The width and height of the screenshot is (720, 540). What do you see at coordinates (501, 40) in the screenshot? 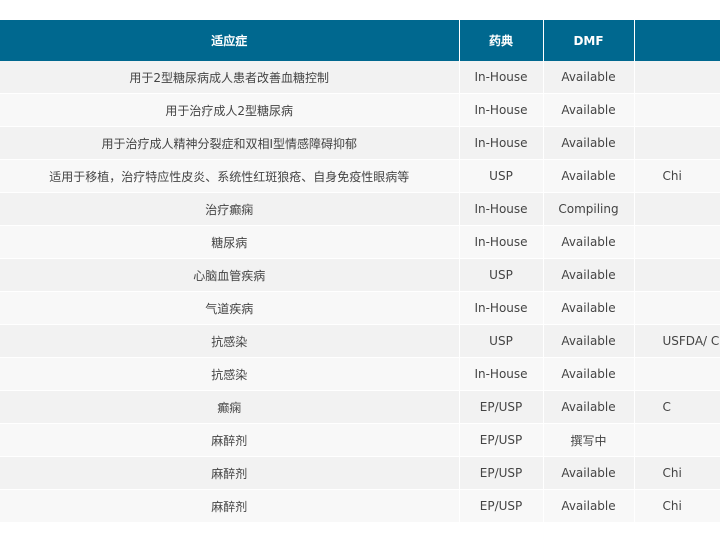
I see `header-pharmacopoeia: 药典` at bounding box center [501, 40].